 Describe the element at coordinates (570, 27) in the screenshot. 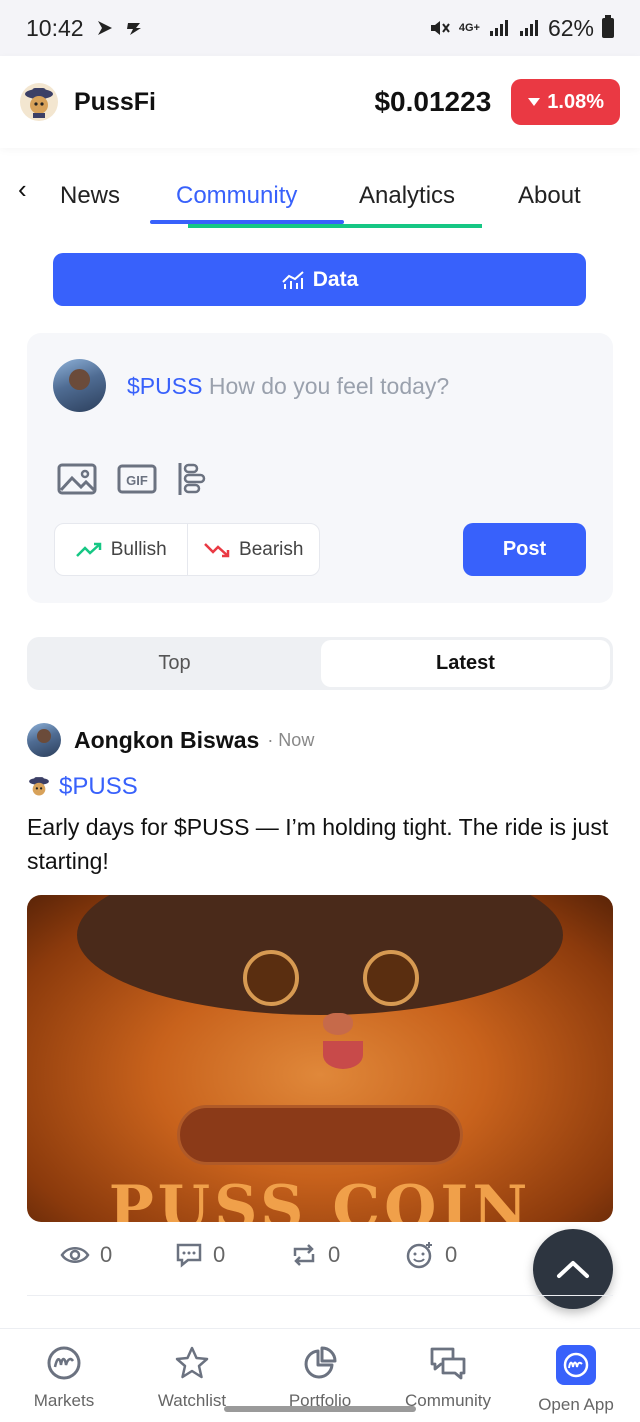

I see `battery-percent: 62%` at that location.